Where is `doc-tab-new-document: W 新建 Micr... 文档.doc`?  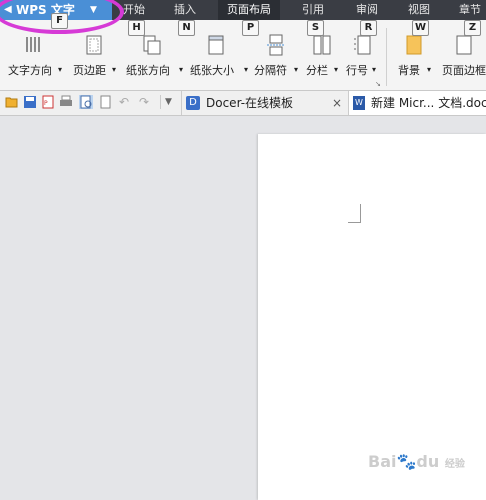
doc-tab-new-document: W 新建 Micr... 文档.doc is located at coordinates (417, 103).